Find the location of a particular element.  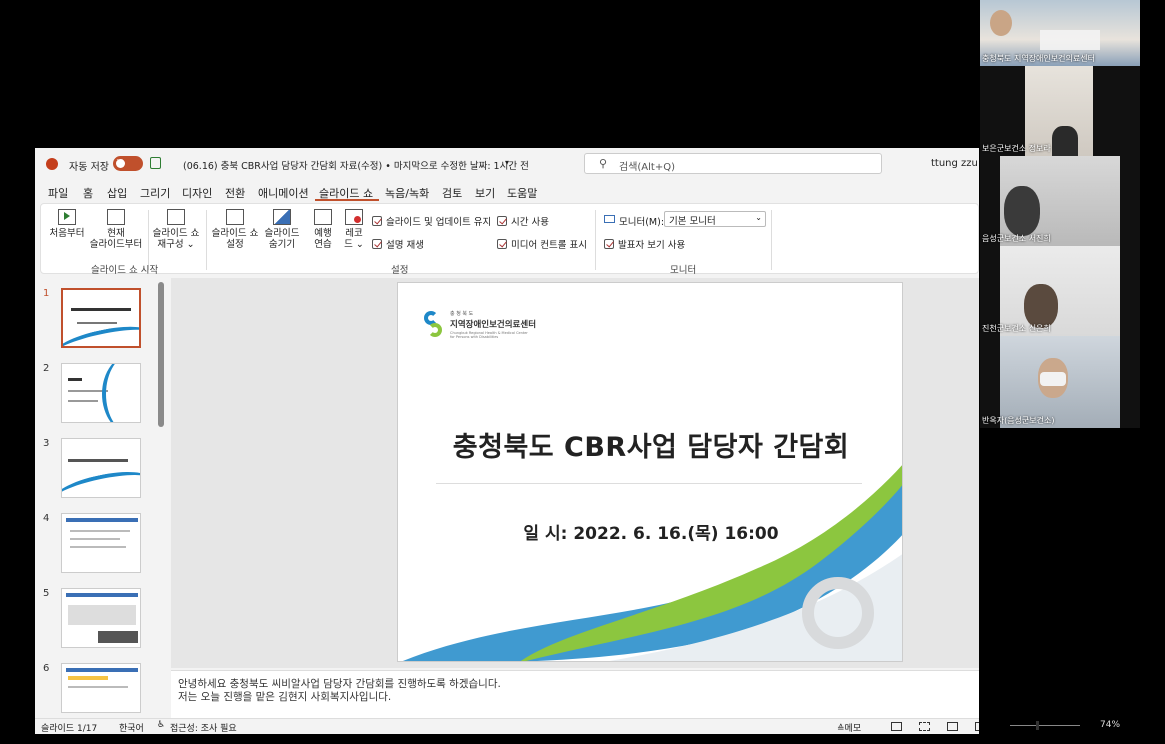

thumbnail-number: 3 is located at coordinates (46, 443).